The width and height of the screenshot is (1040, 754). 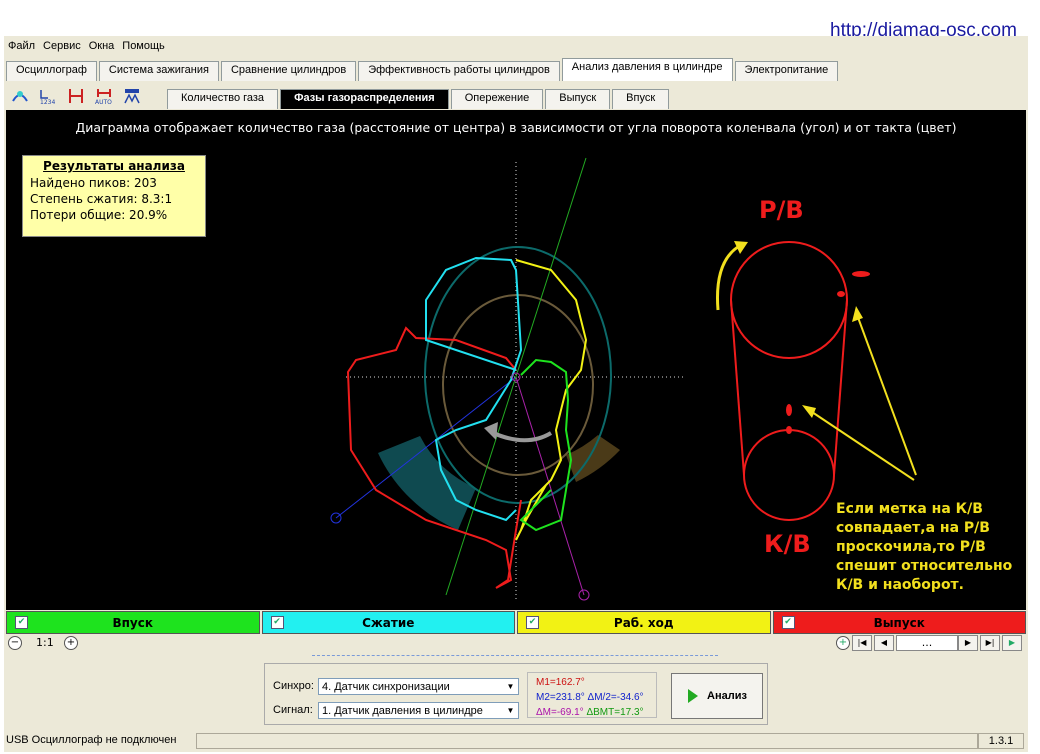 I want to click on tab-oscilloscope: Осциллограф, so click(x=51, y=71).